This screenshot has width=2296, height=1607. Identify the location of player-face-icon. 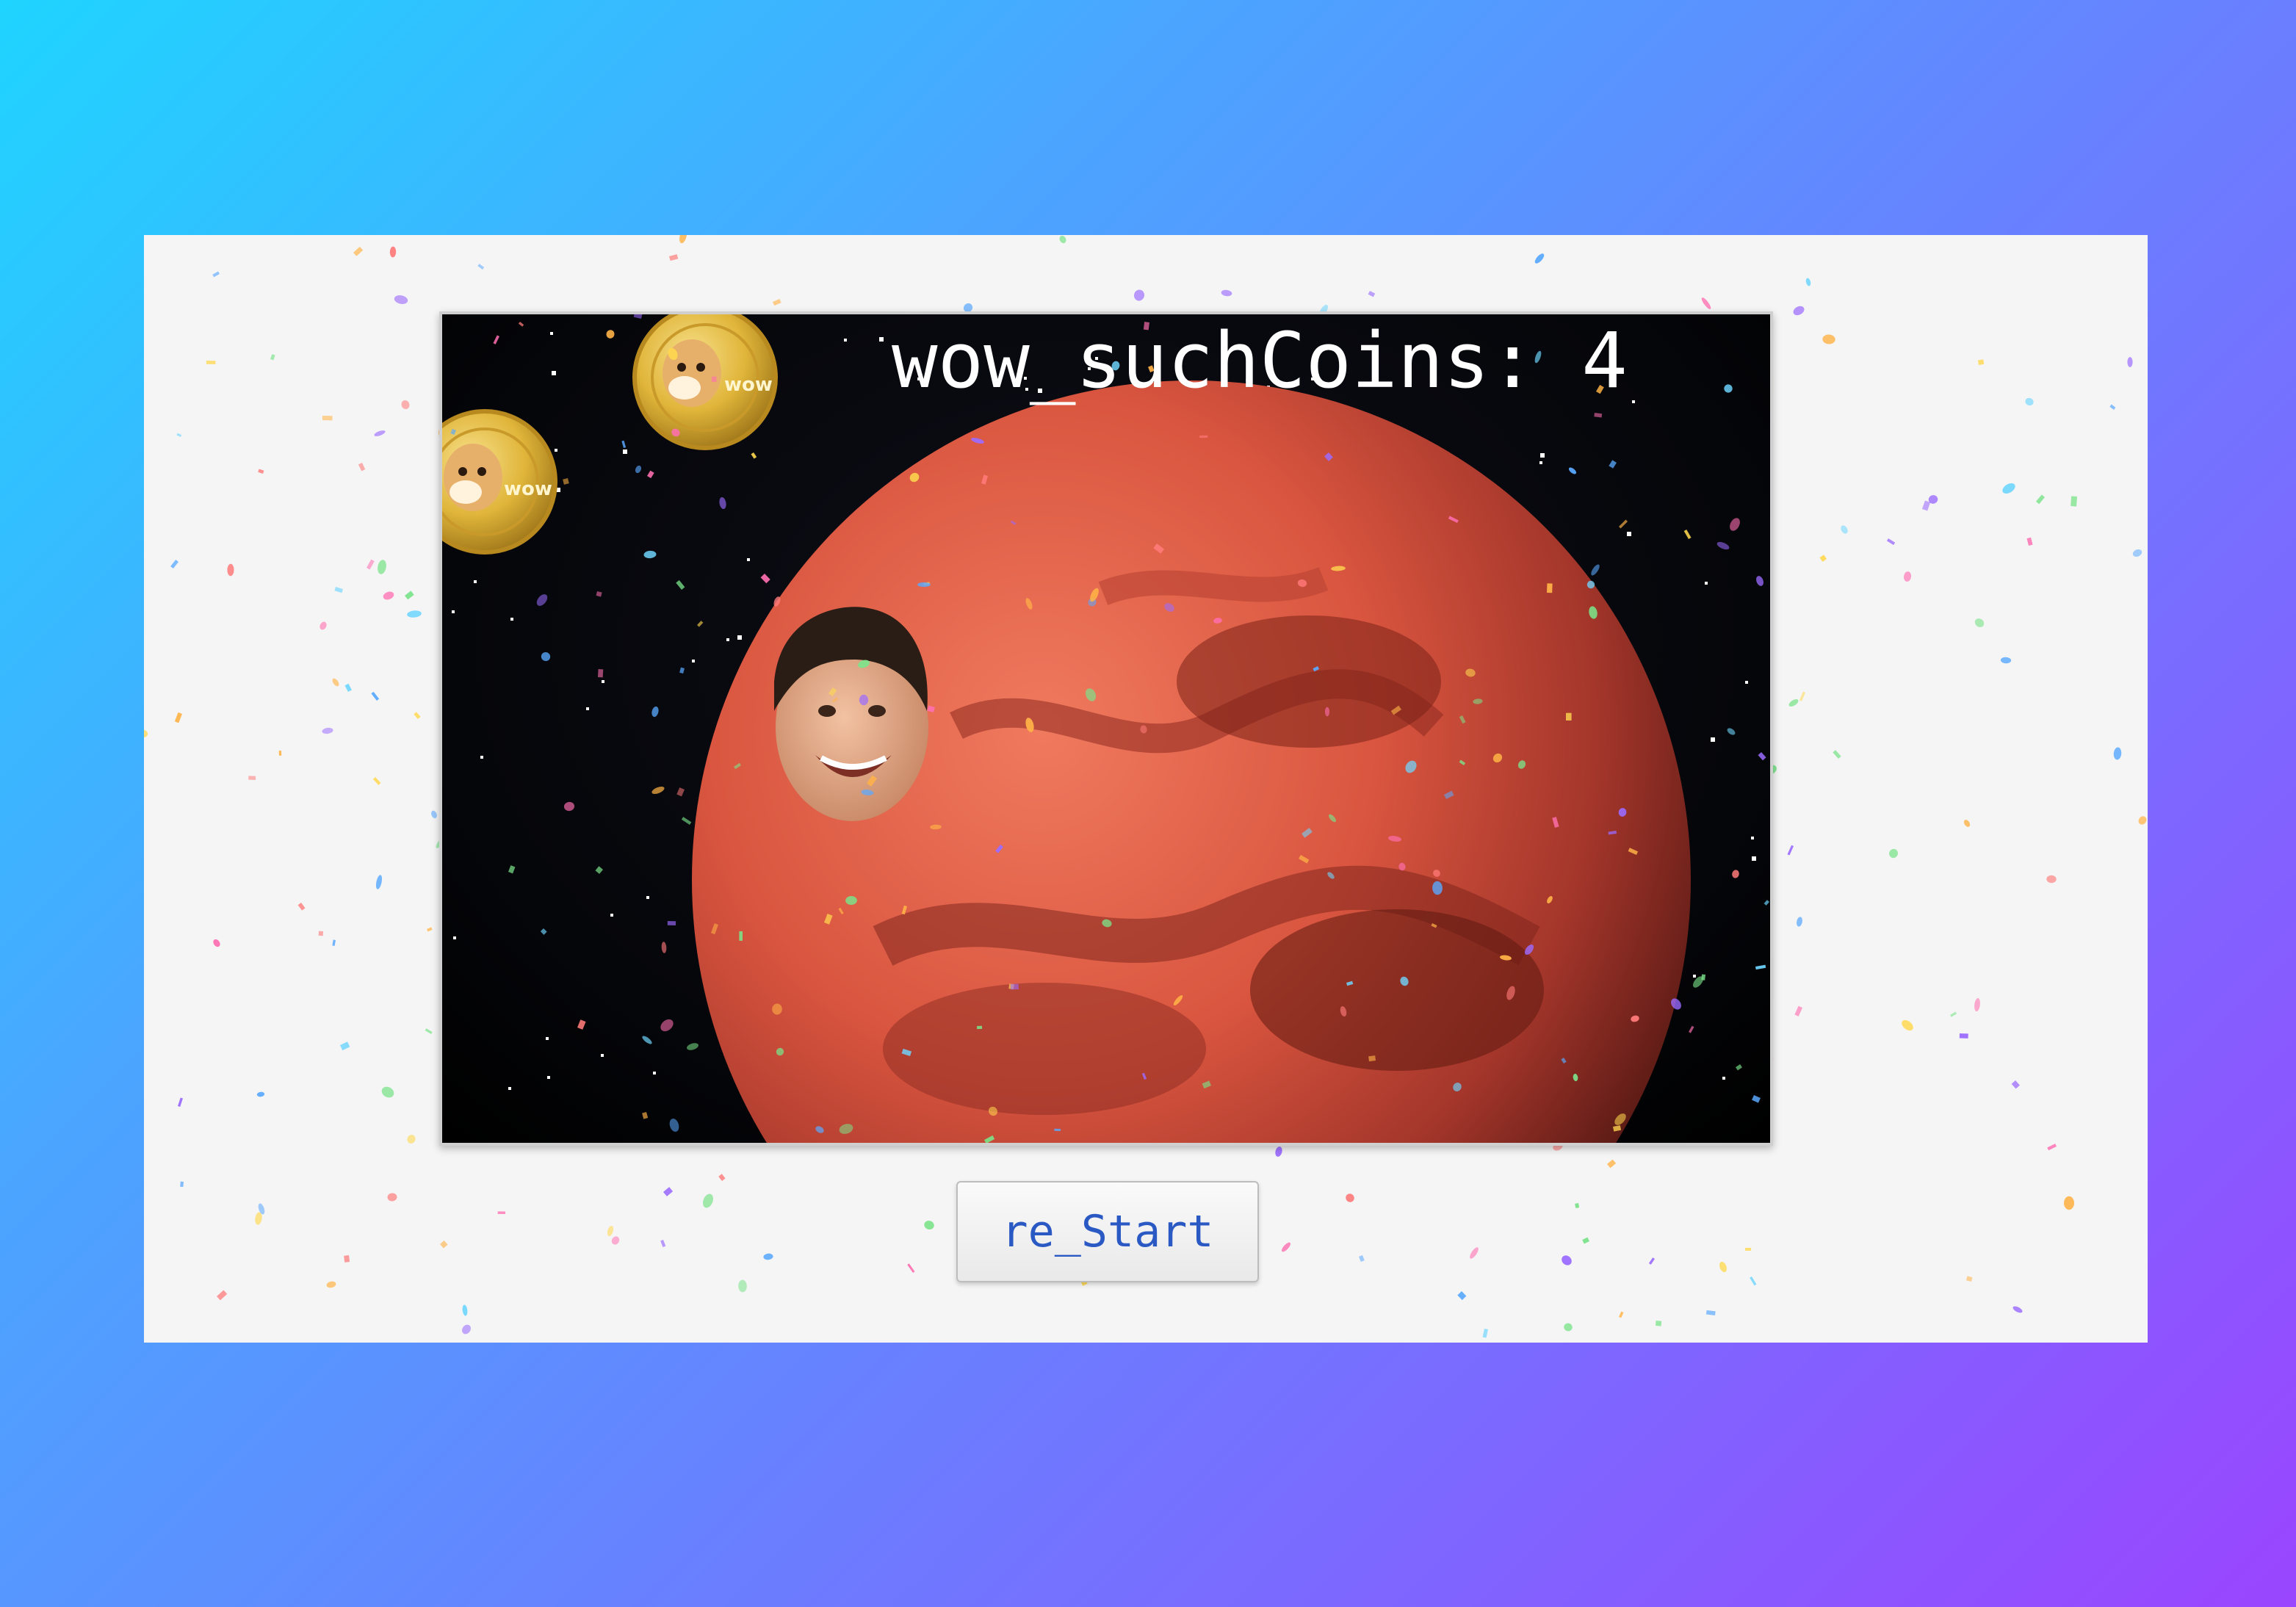
(851, 714).